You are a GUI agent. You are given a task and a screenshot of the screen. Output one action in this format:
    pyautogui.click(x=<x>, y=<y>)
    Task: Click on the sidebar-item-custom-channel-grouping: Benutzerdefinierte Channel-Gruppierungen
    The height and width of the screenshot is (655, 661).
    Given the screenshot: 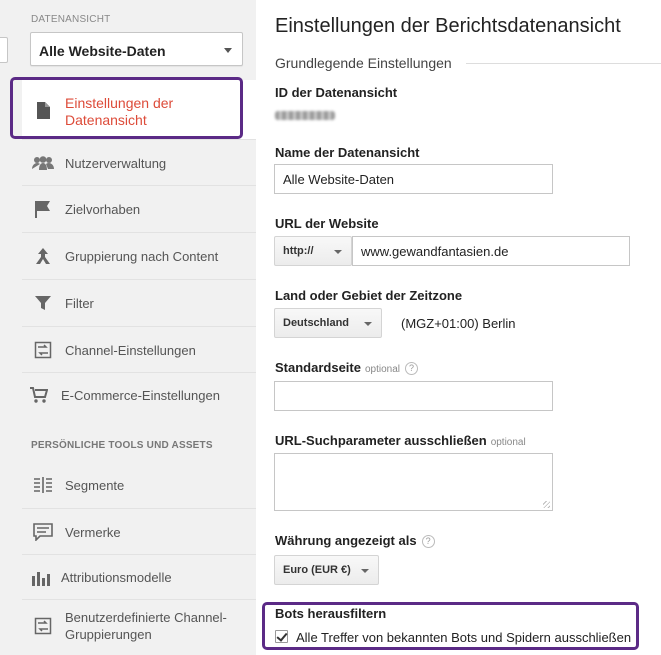 What is the action you would take?
    pyautogui.click(x=139, y=627)
    